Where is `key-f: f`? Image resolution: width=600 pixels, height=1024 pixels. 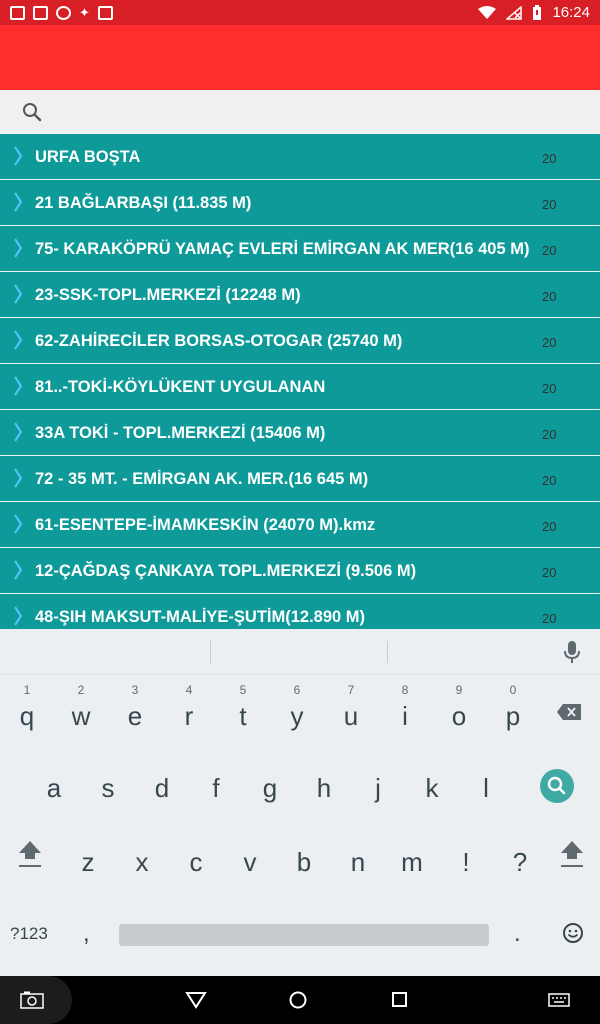 key-f: f is located at coordinates (216, 786).